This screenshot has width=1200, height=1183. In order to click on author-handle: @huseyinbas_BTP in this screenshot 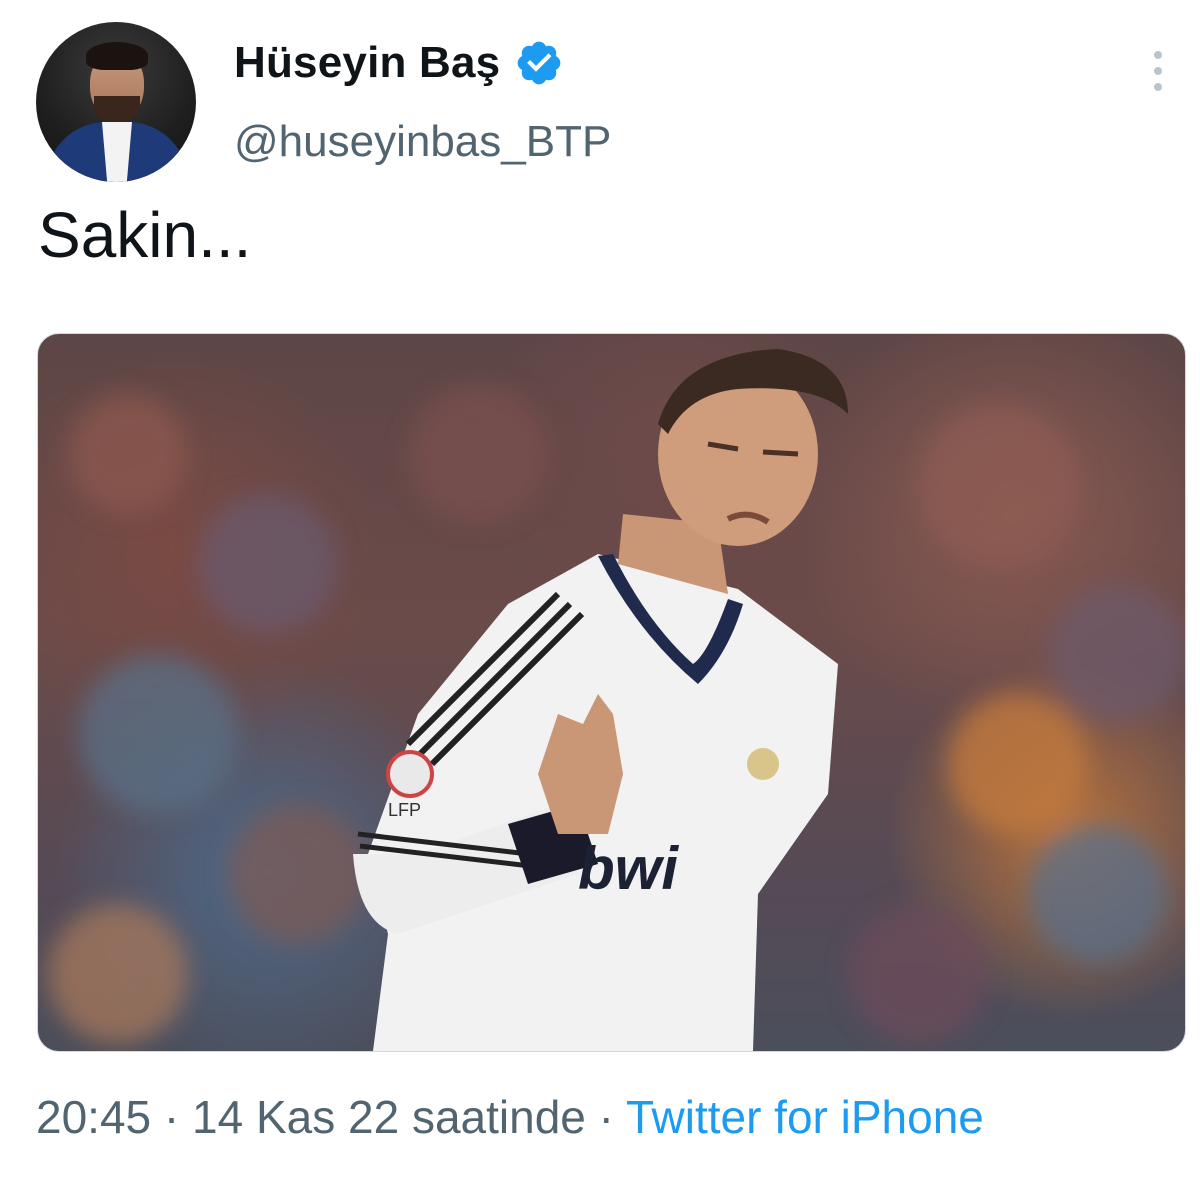, I will do `click(422, 142)`.